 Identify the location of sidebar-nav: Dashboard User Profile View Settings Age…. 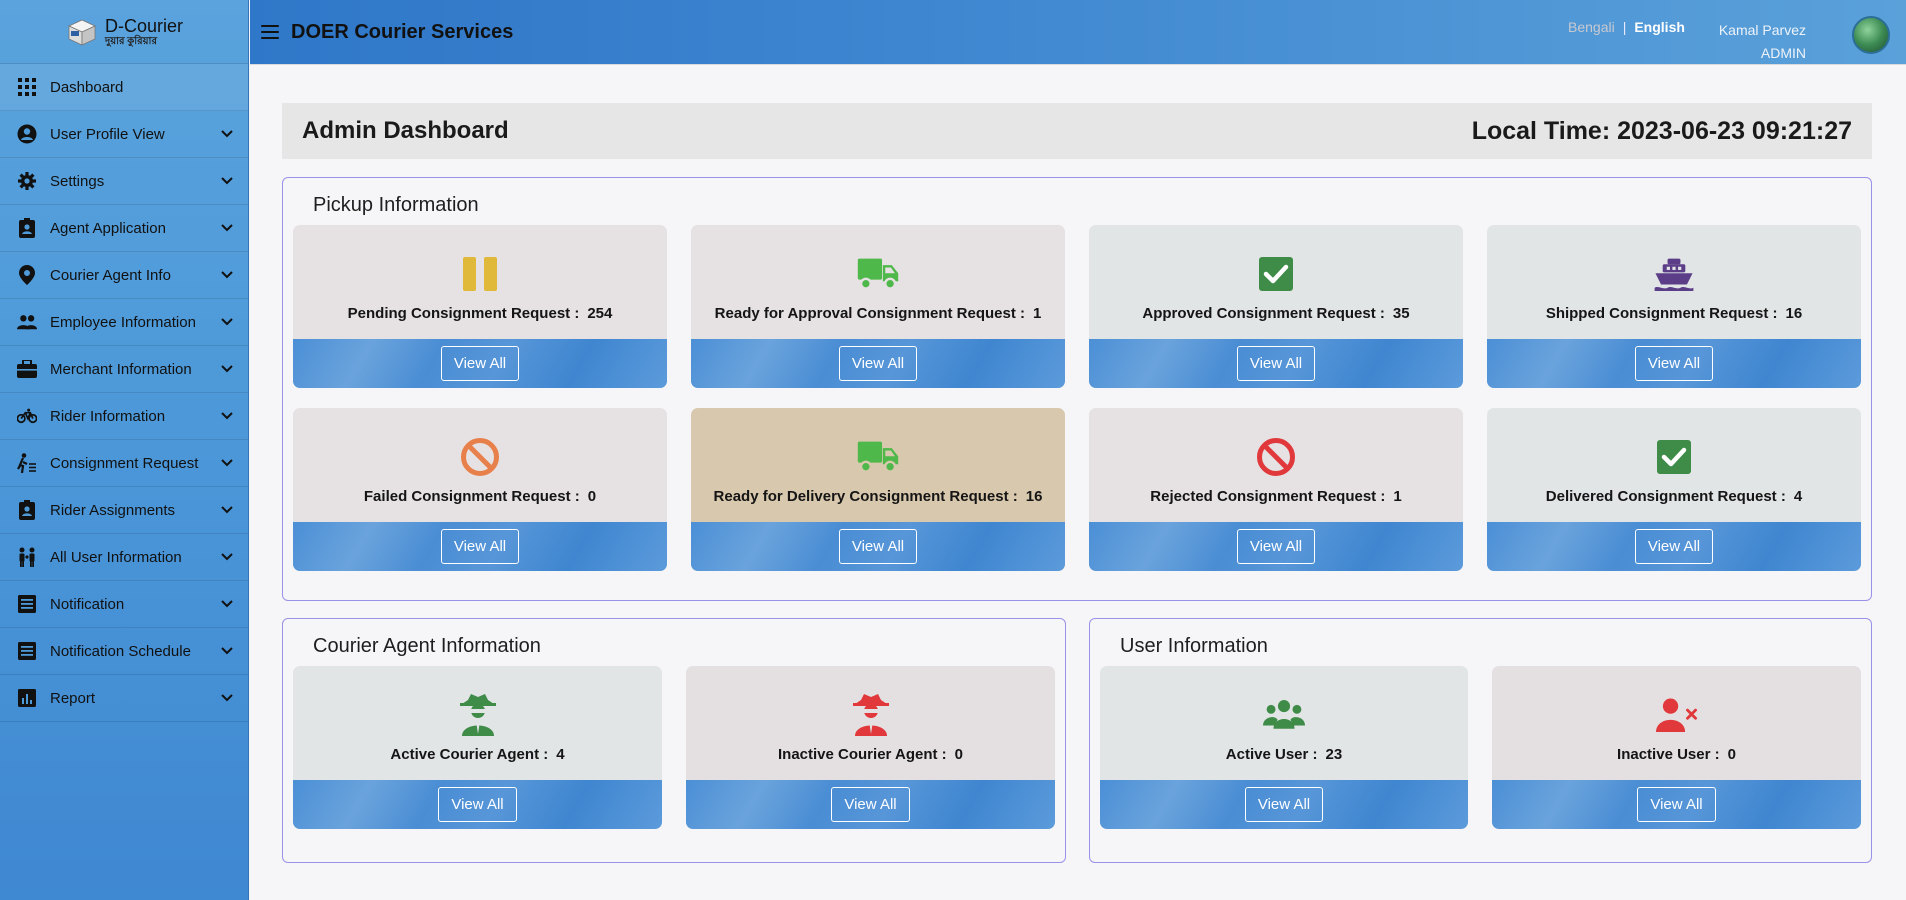
(124, 393).